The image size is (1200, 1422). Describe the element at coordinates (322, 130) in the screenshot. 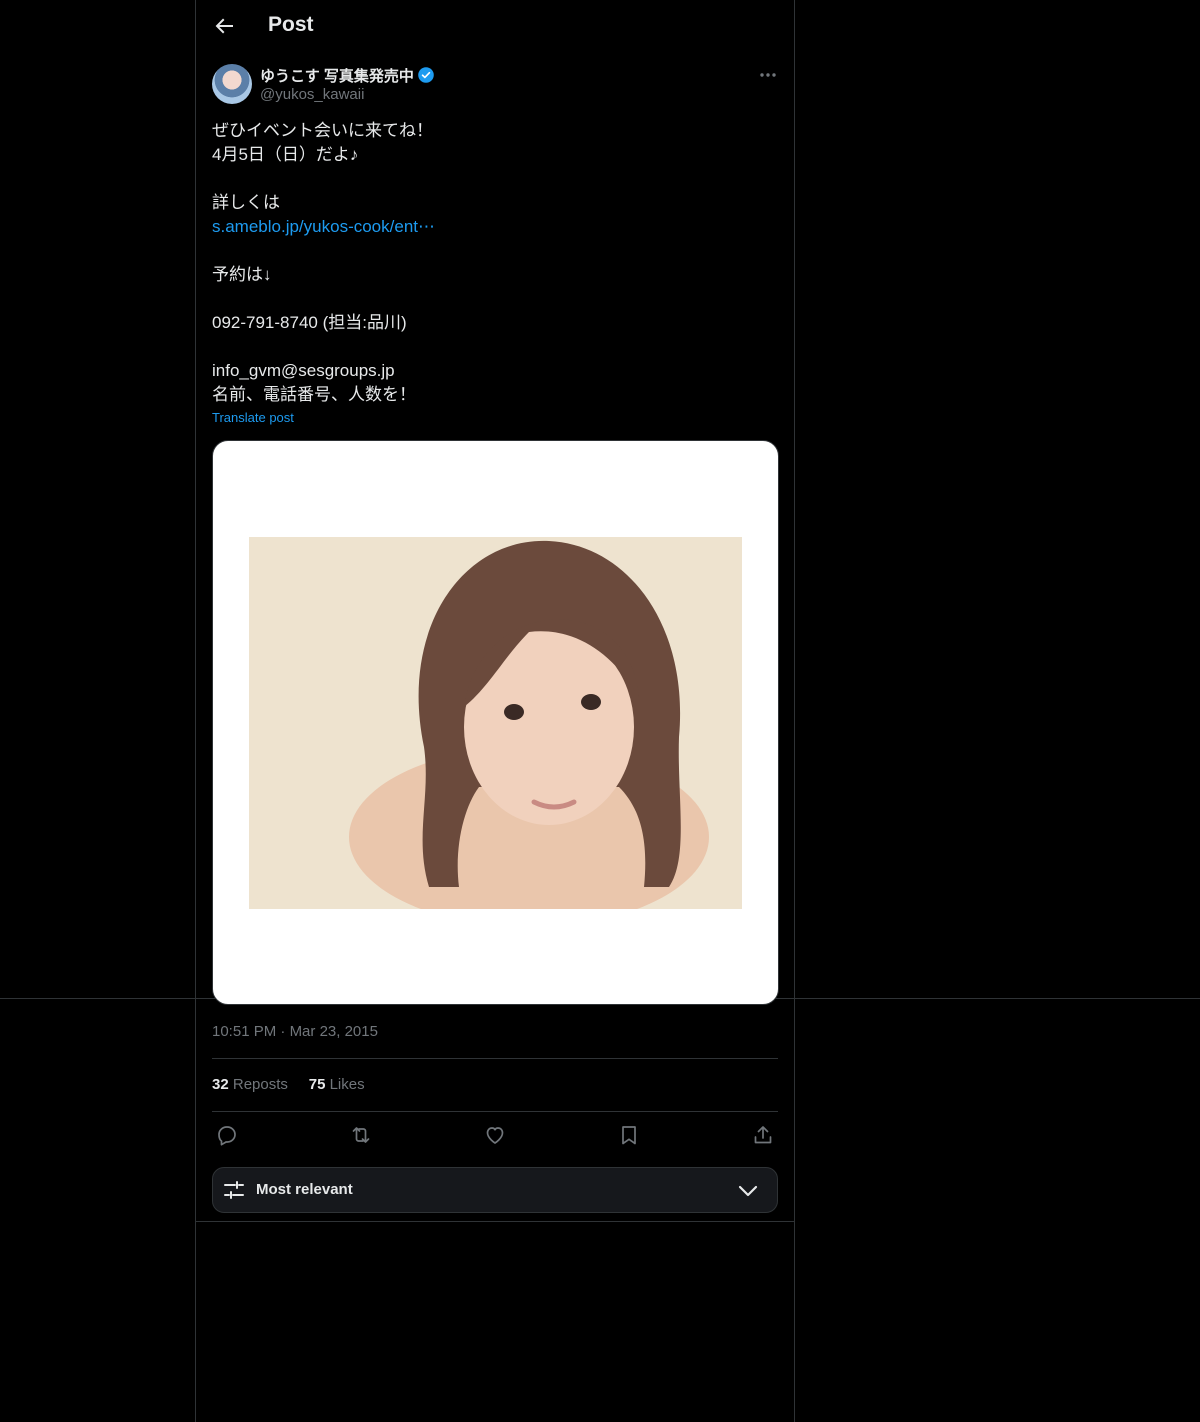

I see `post-text-line: ぜひイベント会いに来てね！` at that location.